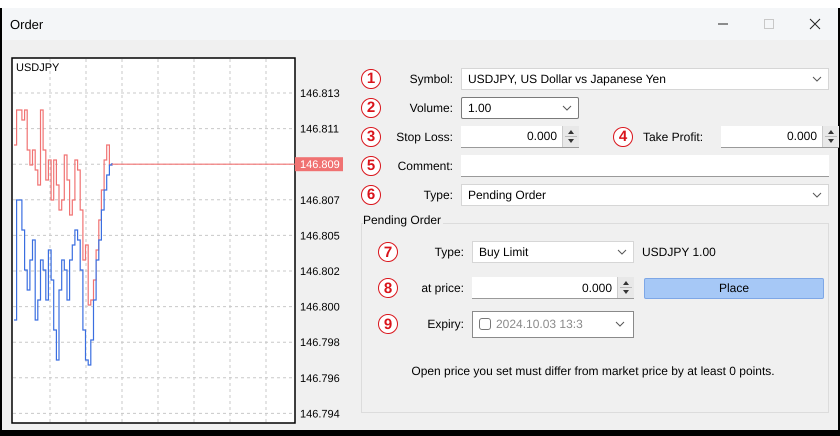 The height and width of the screenshot is (436, 840). Describe the element at coordinates (320, 236) in the screenshot. I see `price-axis-label: 146.805` at that location.